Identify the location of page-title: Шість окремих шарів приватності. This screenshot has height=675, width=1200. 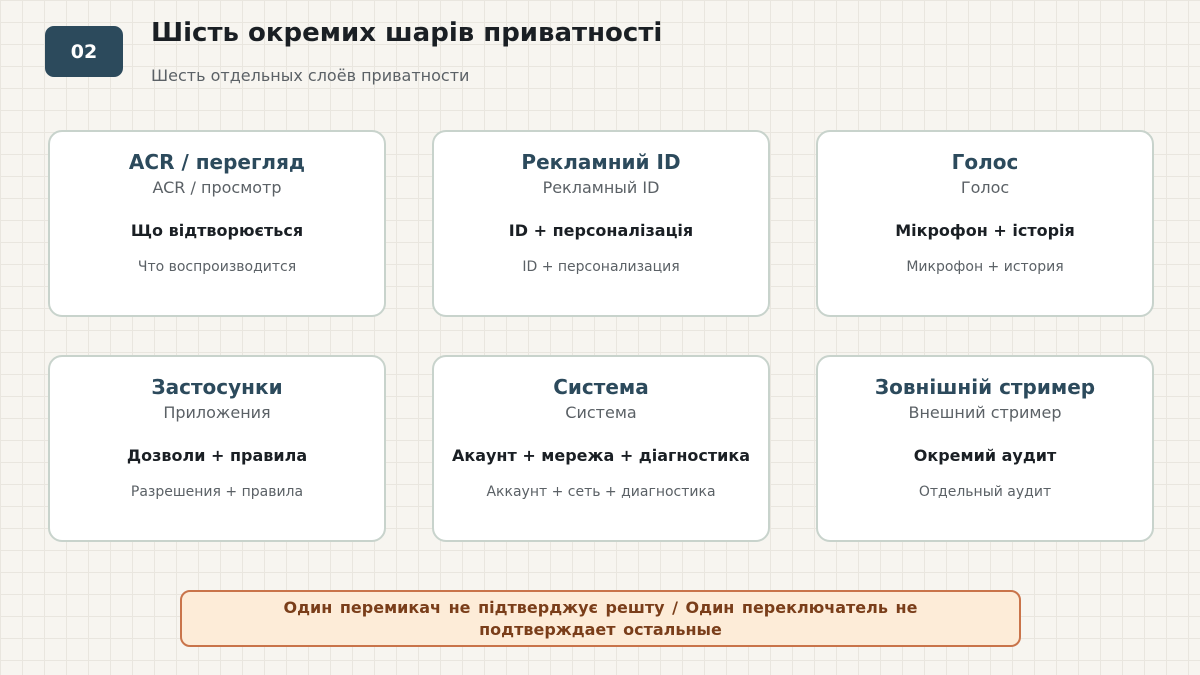
(407, 33).